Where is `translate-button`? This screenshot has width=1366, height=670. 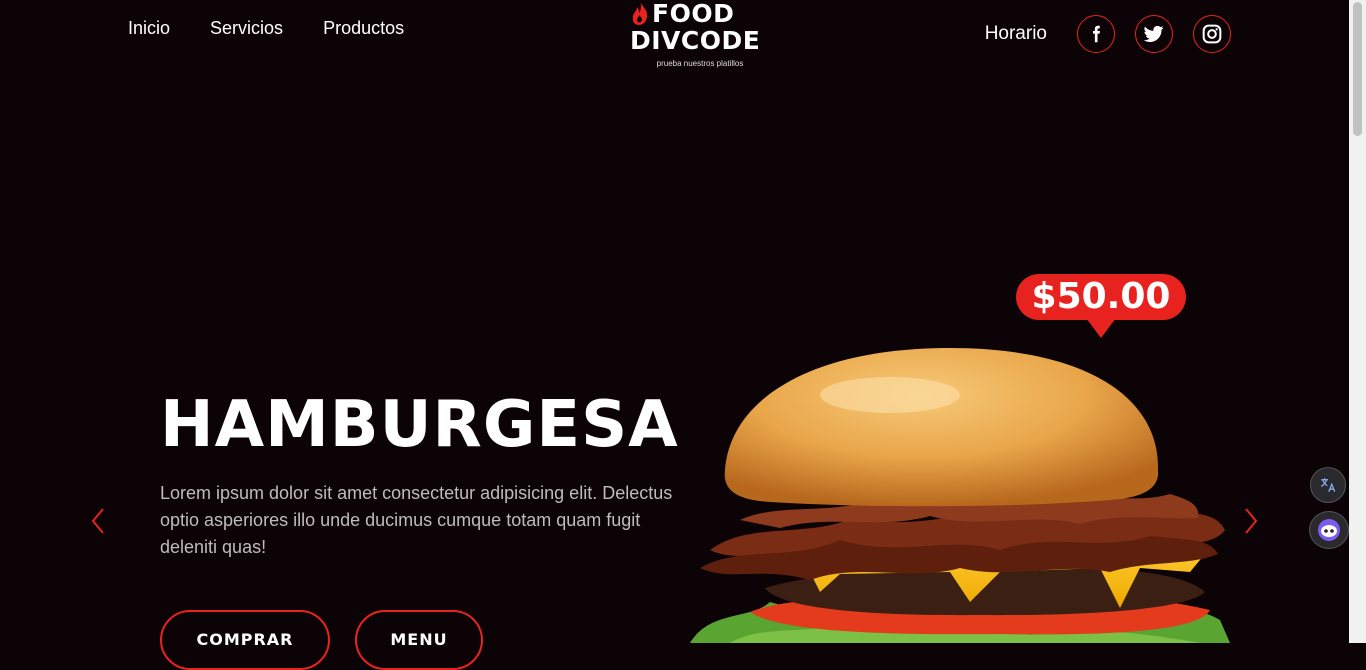 translate-button is located at coordinates (1328, 485).